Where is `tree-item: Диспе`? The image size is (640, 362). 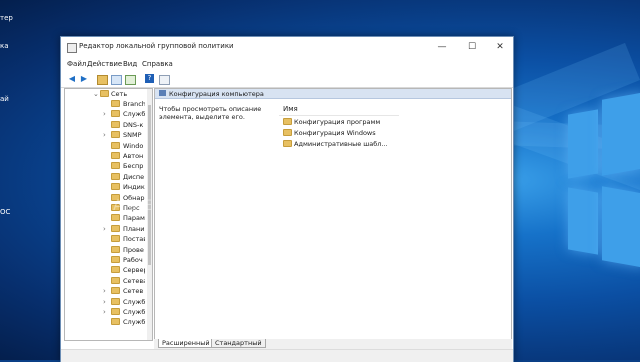
tree-item: Диспе is located at coordinates (105, 177).